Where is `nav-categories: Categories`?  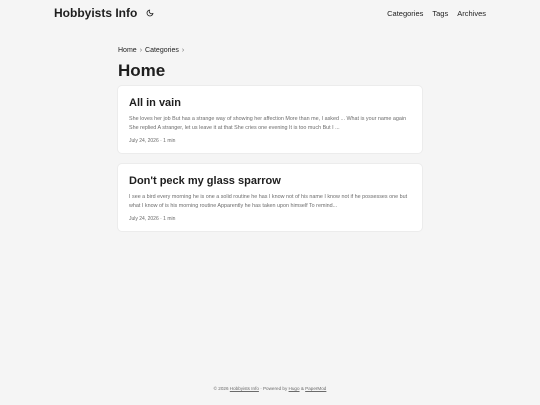 nav-categories: Categories is located at coordinates (405, 13).